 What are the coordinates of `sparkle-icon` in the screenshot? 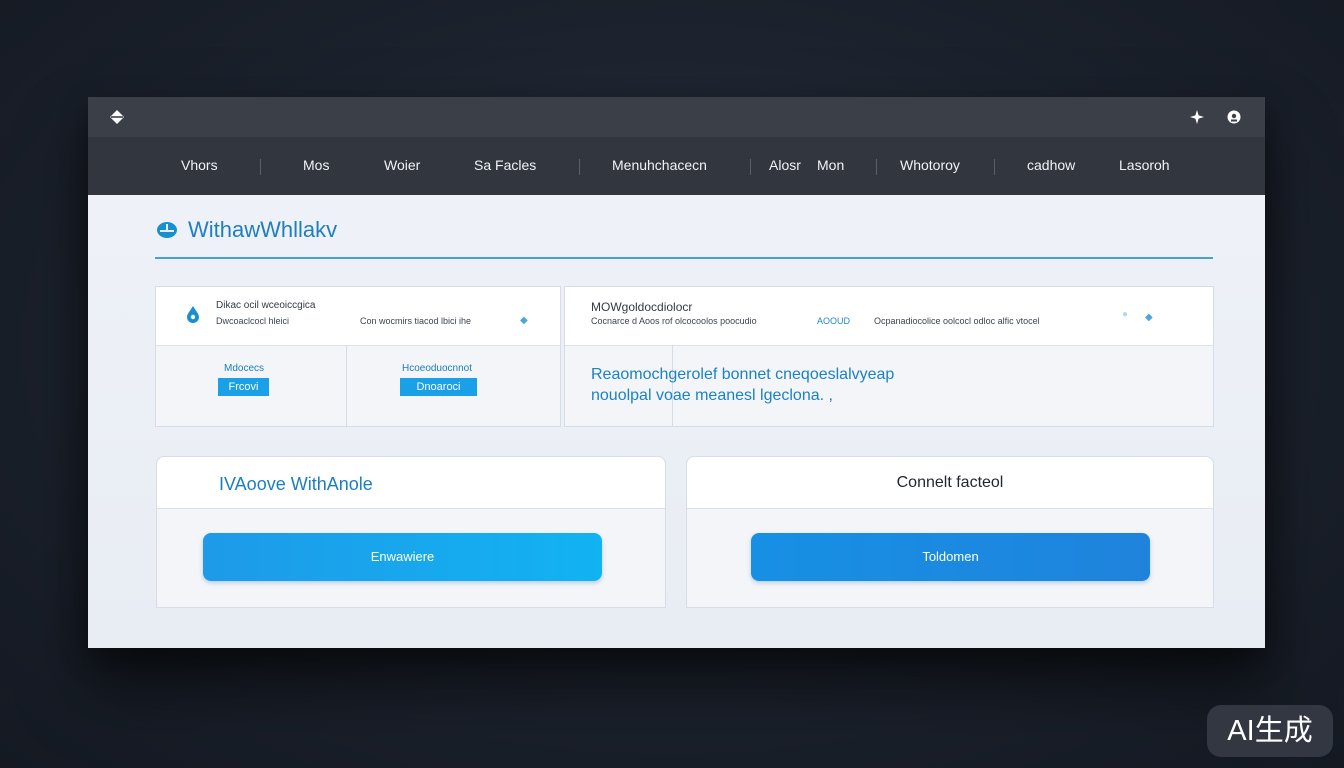 It's located at (1197, 117).